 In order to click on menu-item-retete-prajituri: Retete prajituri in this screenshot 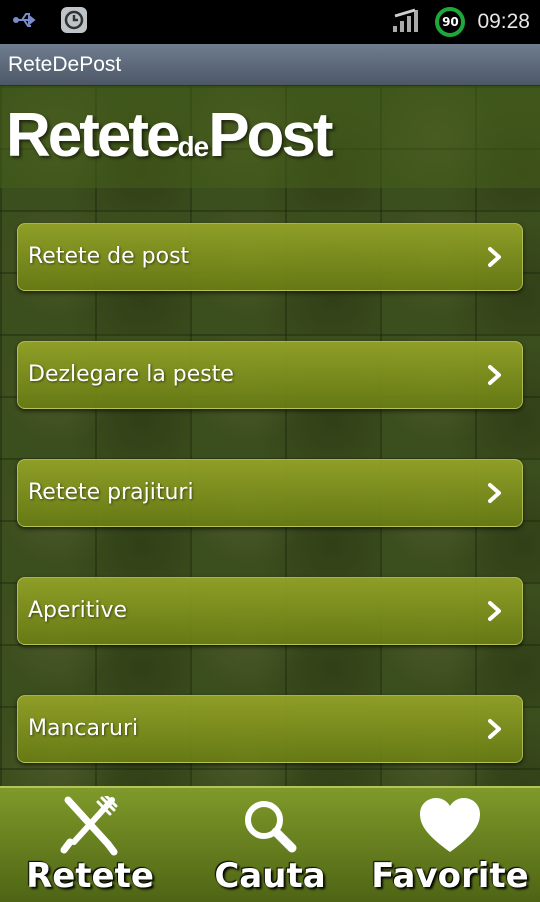, I will do `click(270, 493)`.